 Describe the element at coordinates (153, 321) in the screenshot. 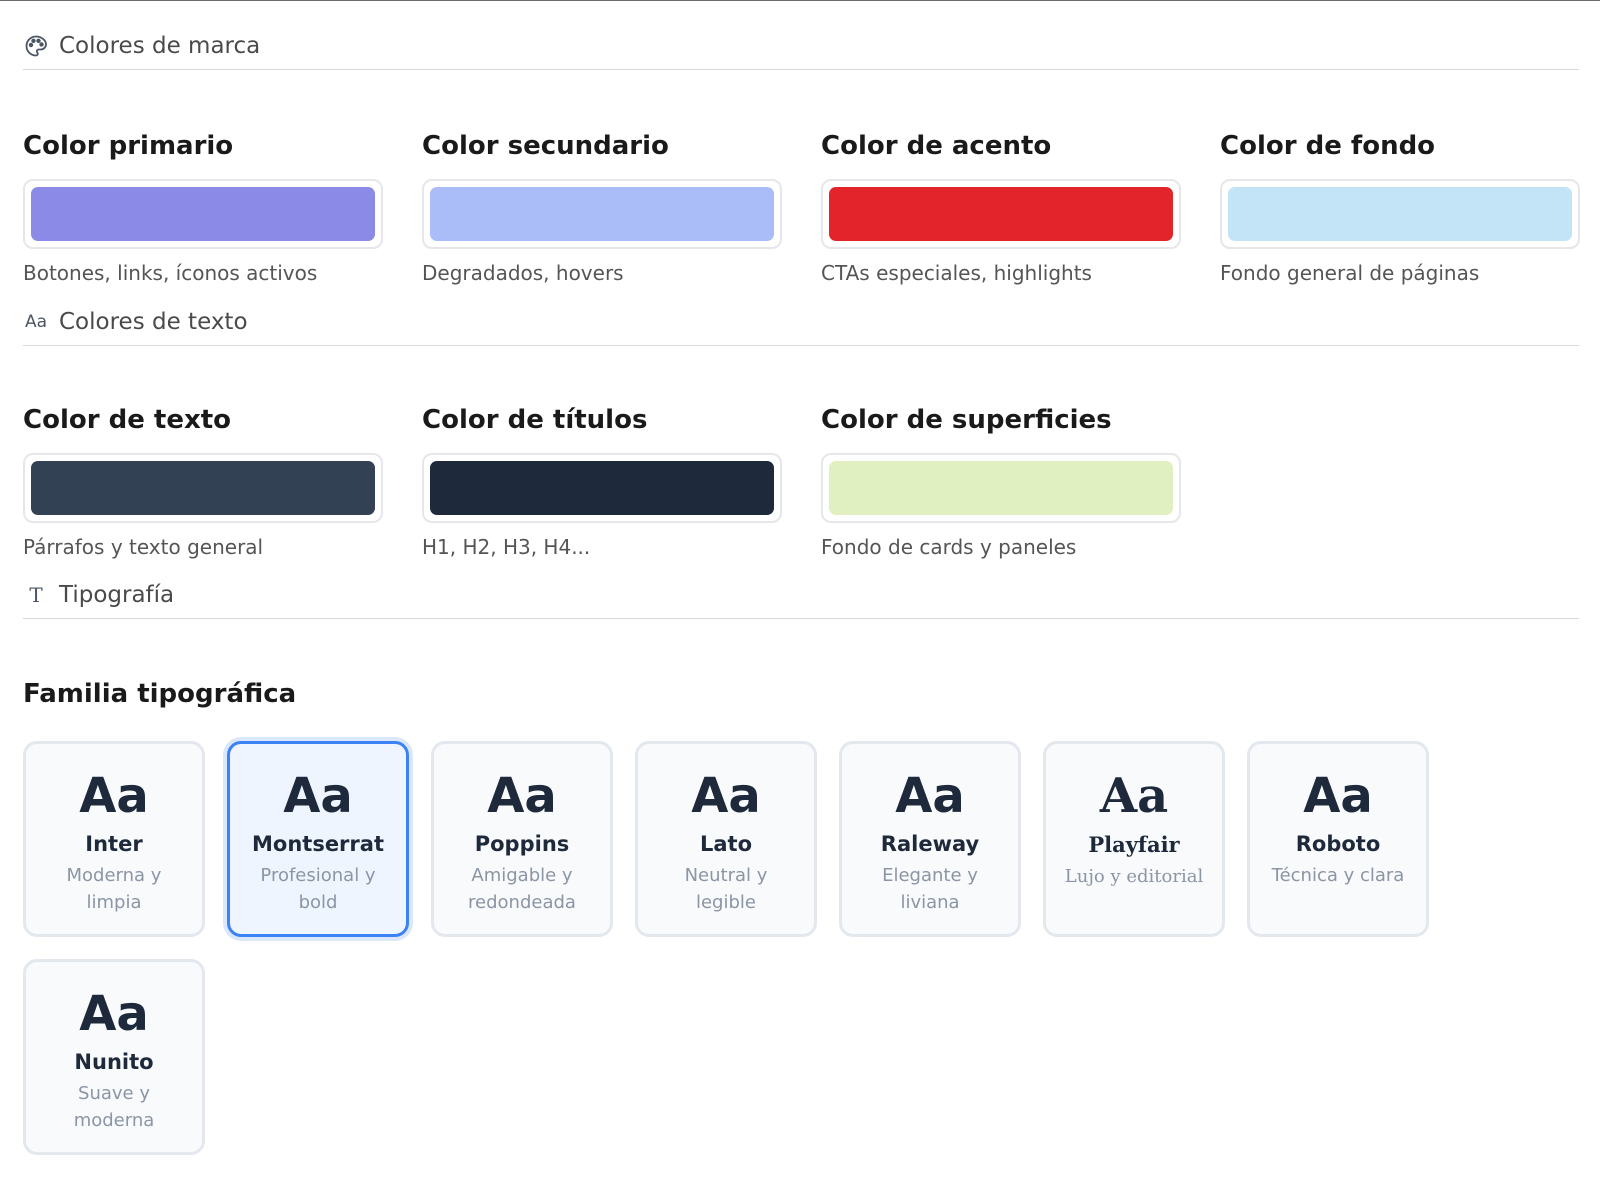

I see `section-title: Colores de texto` at that location.